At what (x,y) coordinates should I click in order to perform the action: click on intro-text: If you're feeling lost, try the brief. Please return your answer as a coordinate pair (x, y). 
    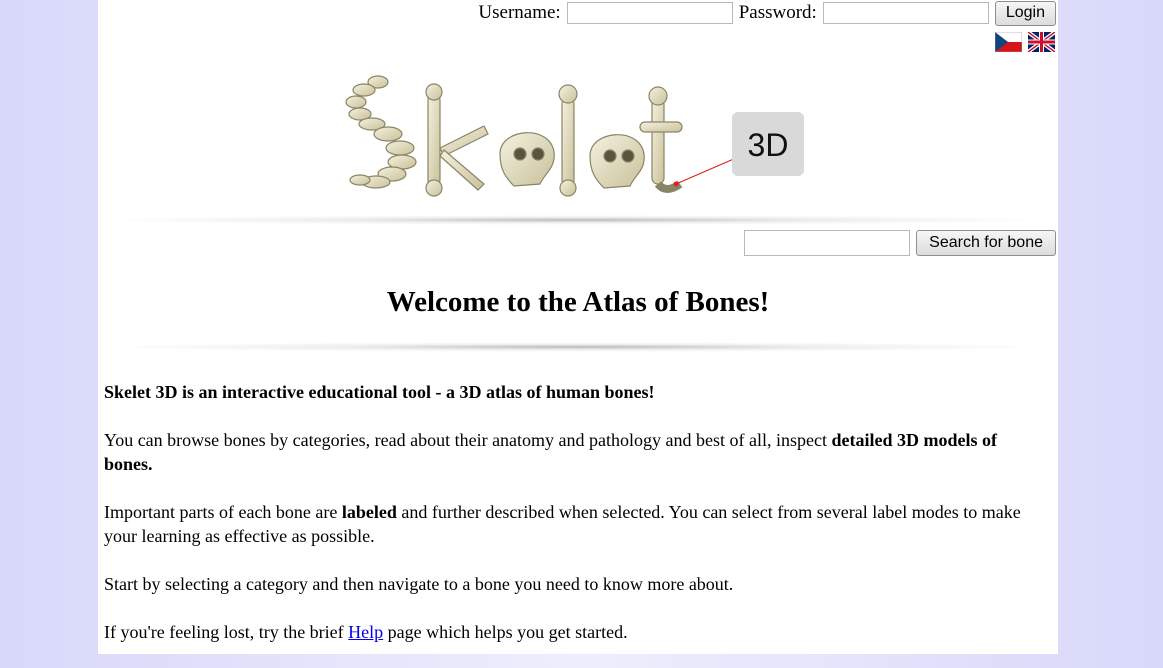
    Looking at the image, I should click on (226, 632).